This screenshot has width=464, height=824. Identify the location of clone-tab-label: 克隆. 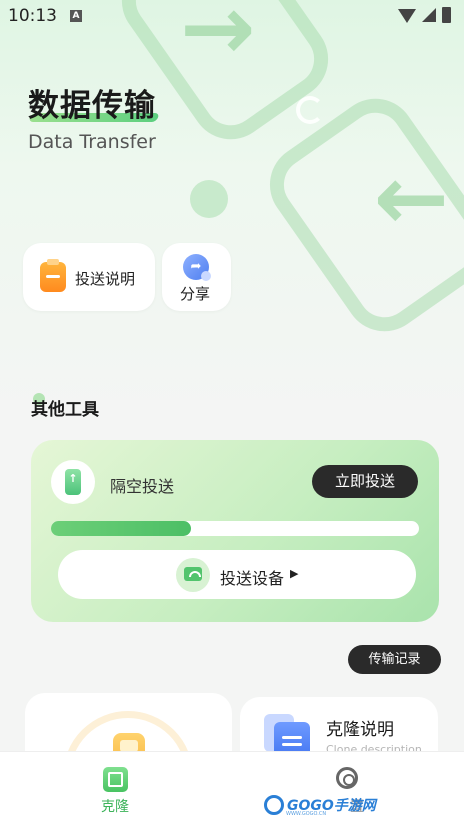
(115, 807).